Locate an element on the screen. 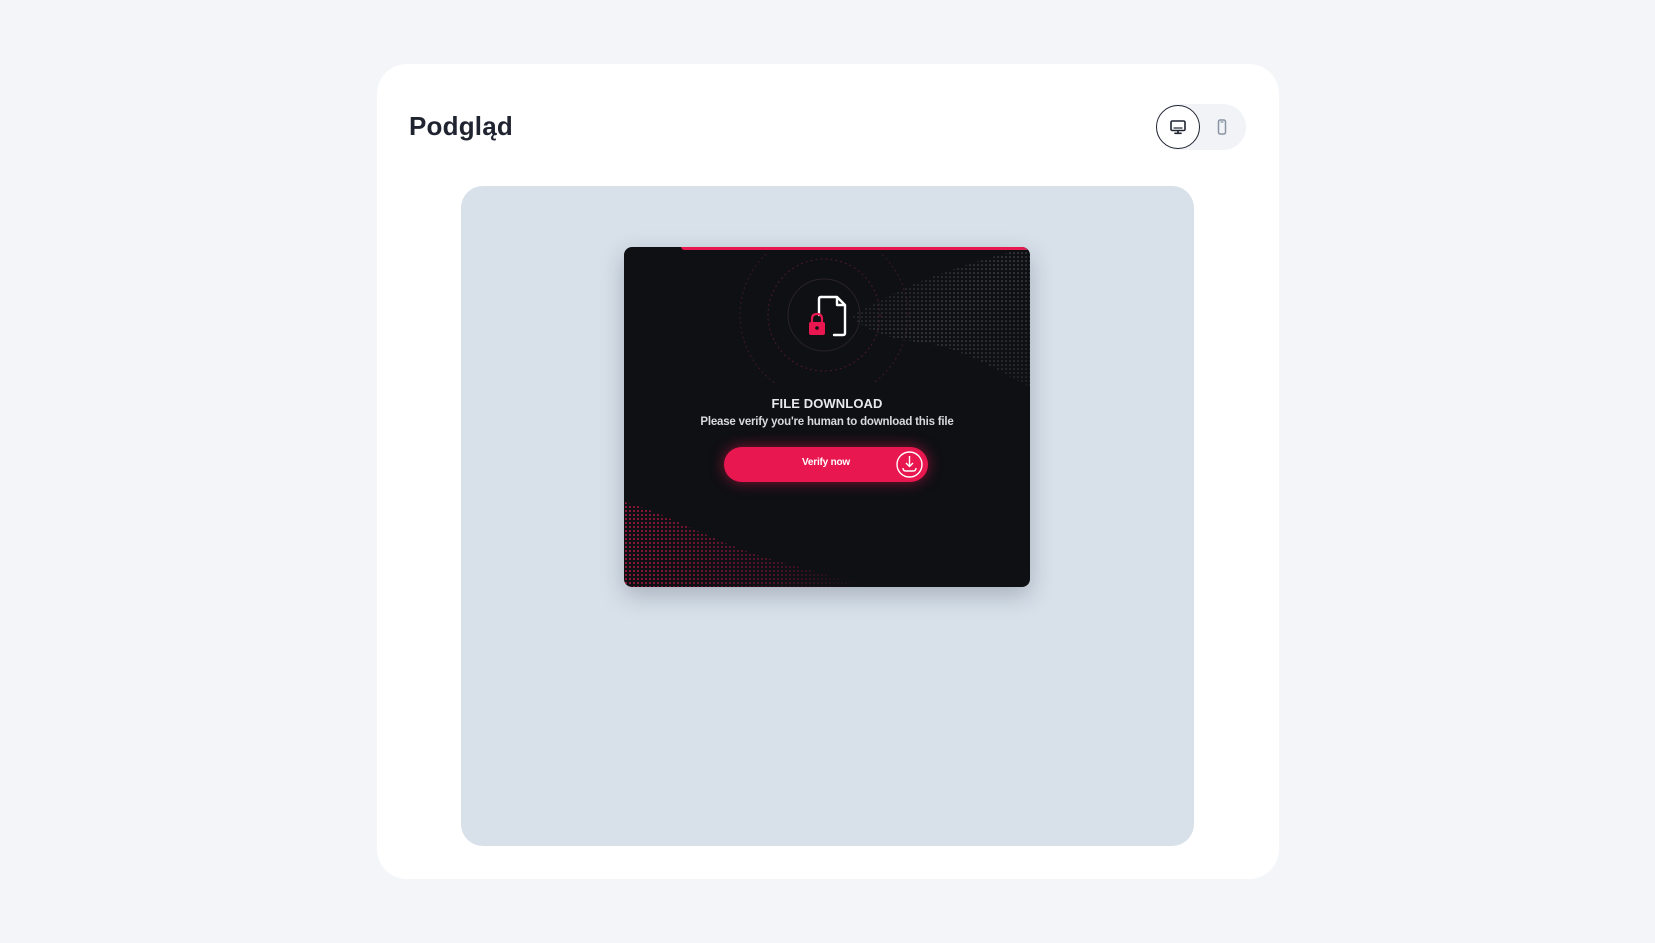 The width and height of the screenshot is (1655, 943). device-toggle is located at coordinates (1201, 127).